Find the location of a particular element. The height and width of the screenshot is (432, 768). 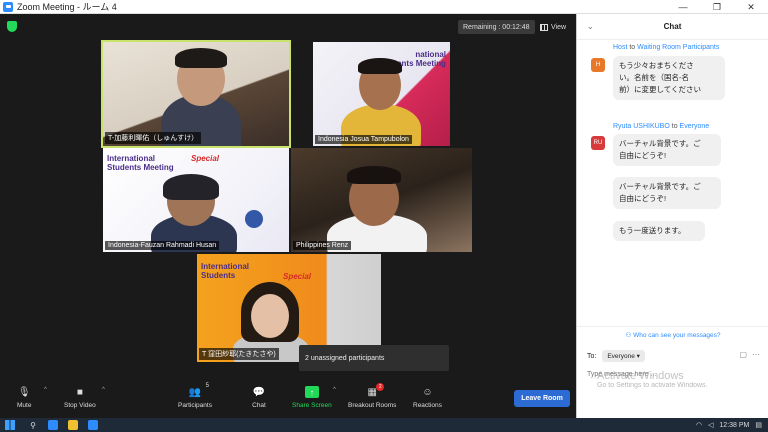

view-button: View is located at coordinates (553, 27).